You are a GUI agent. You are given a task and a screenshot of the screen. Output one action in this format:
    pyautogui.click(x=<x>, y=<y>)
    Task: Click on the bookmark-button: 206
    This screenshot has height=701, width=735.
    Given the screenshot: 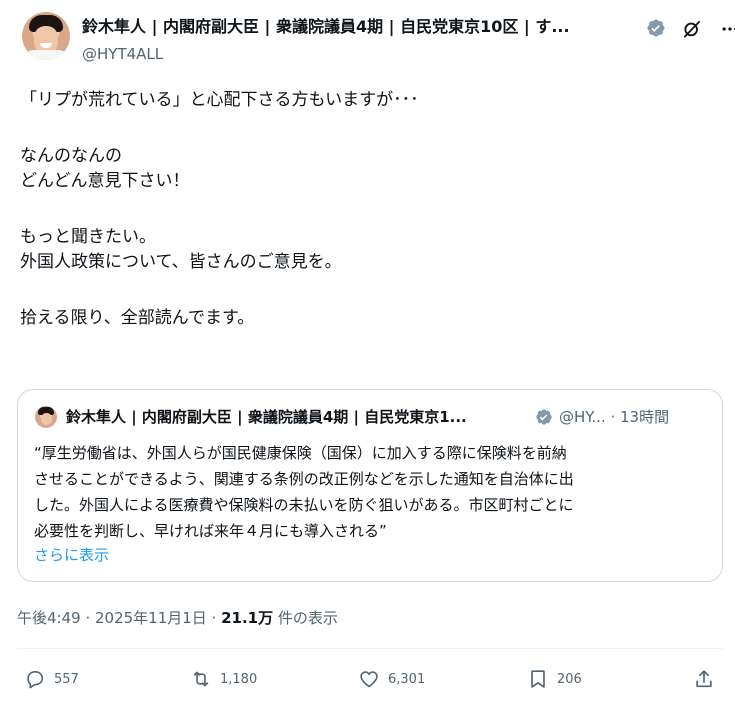 What is the action you would take?
    pyautogui.click(x=554, y=679)
    